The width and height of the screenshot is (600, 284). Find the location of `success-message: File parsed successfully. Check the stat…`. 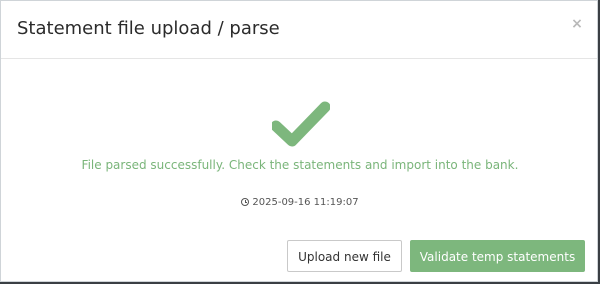

success-message: File parsed successfully. Check the stat… is located at coordinates (300, 165).